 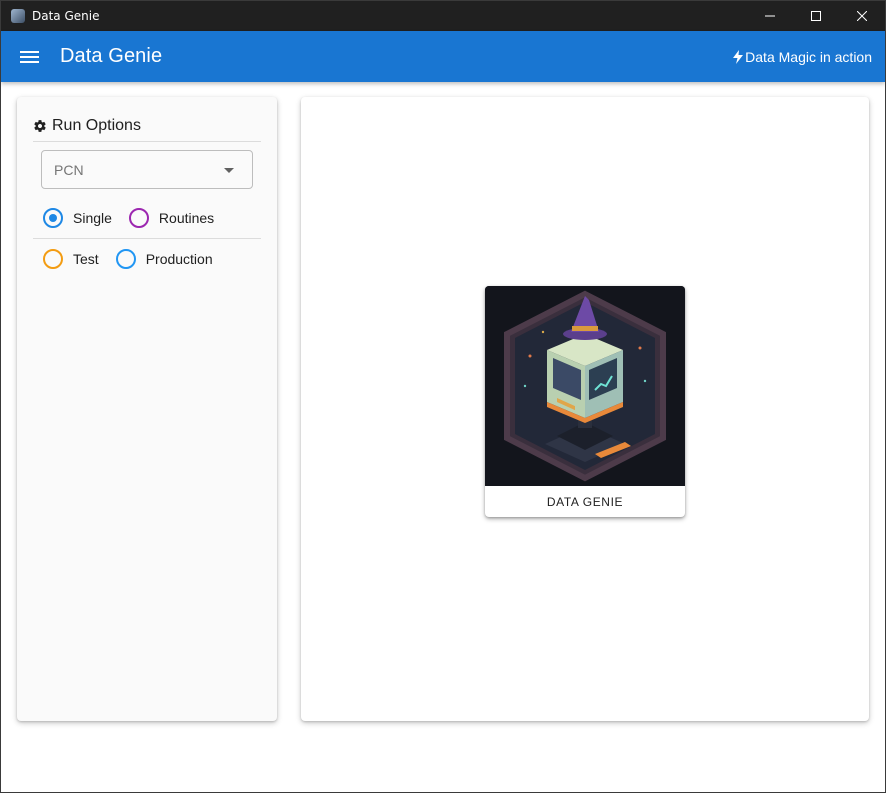 What do you see at coordinates (585, 501) in the screenshot?
I see `card-caption: DATA GENIE` at bounding box center [585, 501].